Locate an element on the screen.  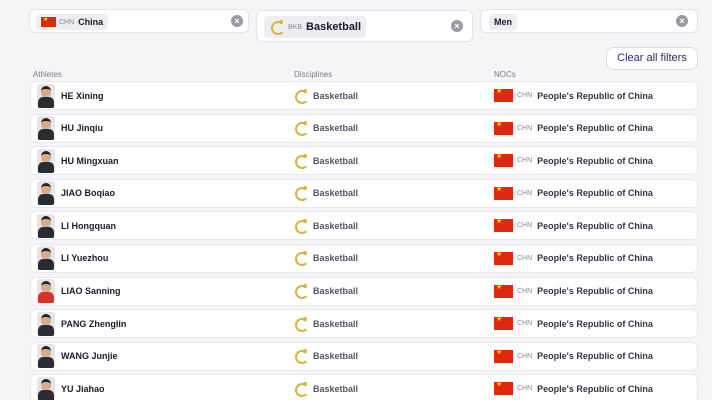
athlete-name: WANG Junjie is located at coordinates (89, 356).